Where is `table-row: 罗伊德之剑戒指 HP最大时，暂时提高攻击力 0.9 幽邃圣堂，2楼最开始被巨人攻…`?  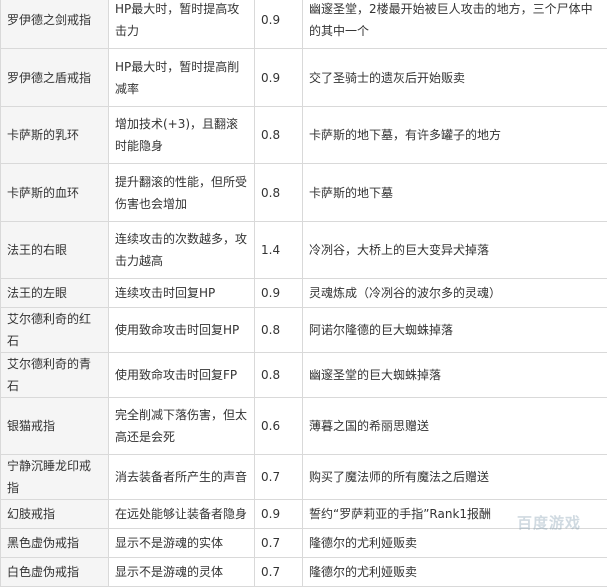
table-row: 罗伊德之剑戒指 HP最大时，暂时提高攻击力 0.9 幽邃圣堂，2楼最开始被巨人攻… is located at coordinates (304, 24).